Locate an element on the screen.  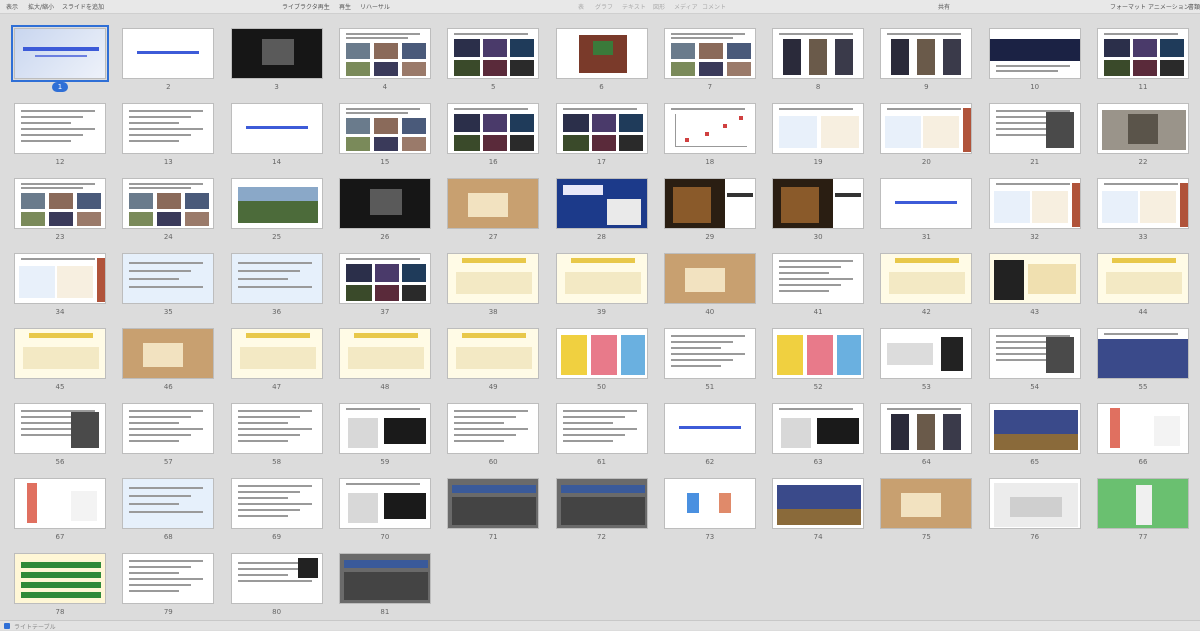
slide-thumbnail-cell: 71 is located at coordinates (493, 512).